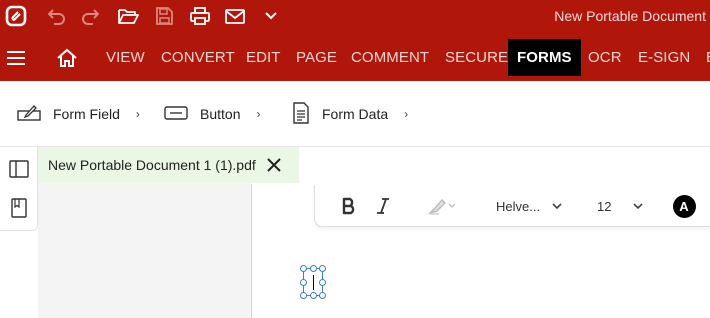 The image size is (710, 318). Describe the element at coordinates (383, 206) in the screenshot. I see `italic-button` at that location.